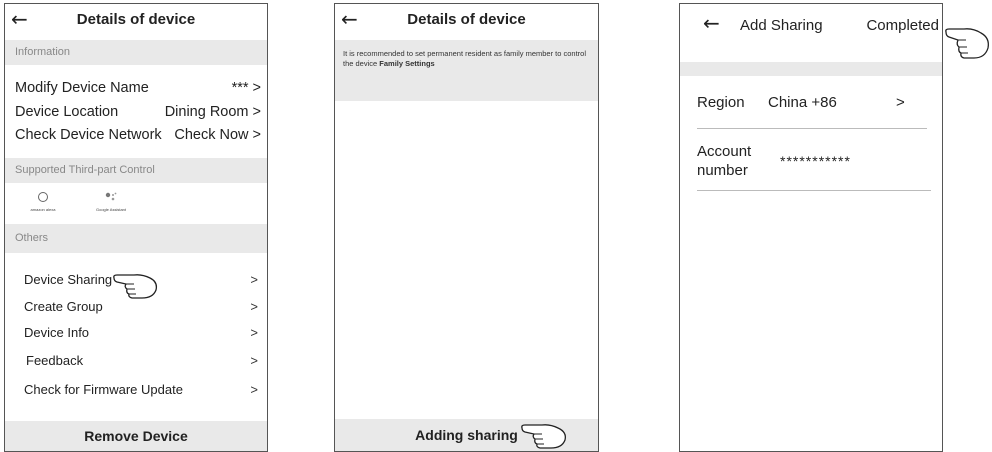  What do you see at coordinates (82, 88) in the screenshot?
I see `row-label: Modify Device Name` at bounding box center [82, 88].